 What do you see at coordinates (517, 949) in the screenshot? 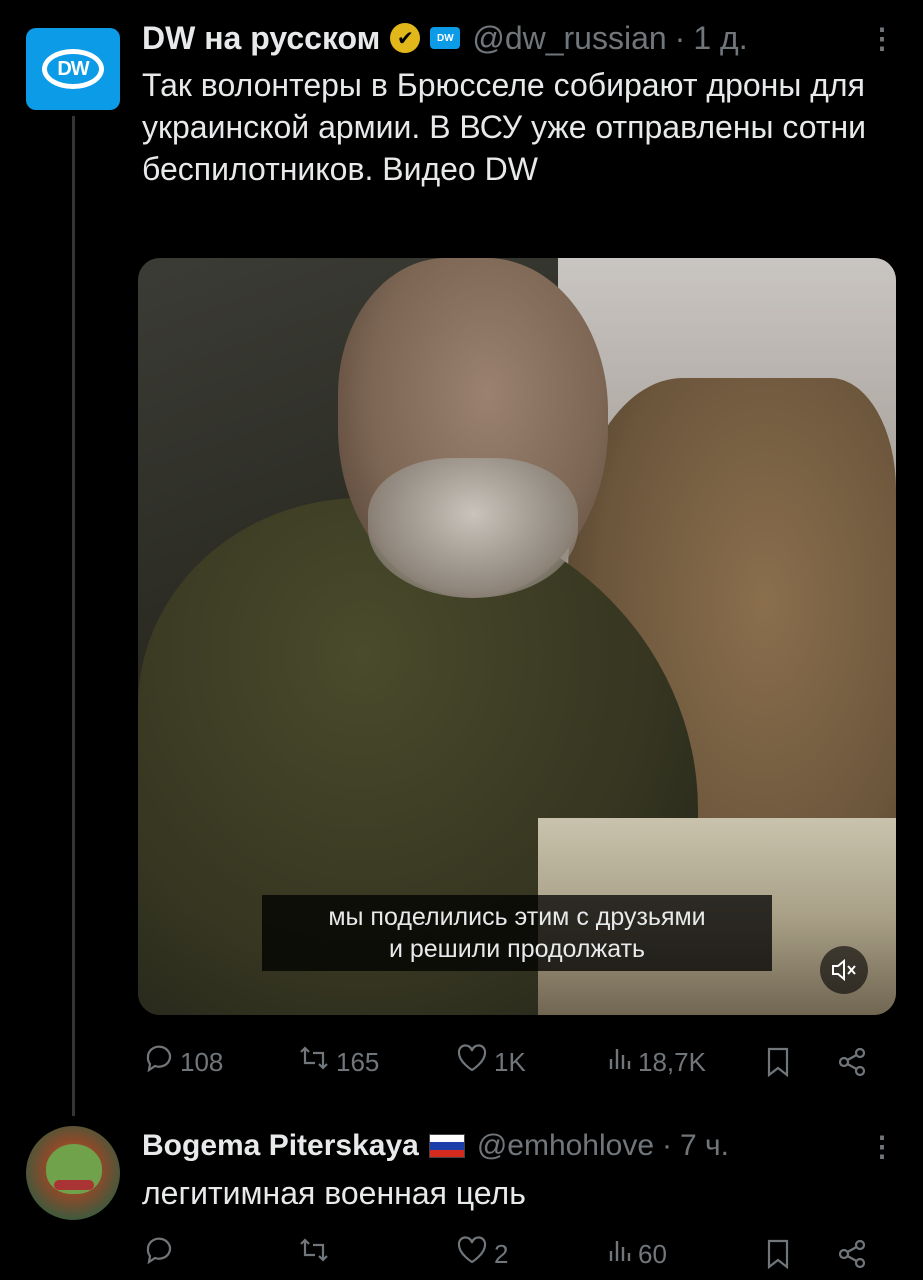
I see `subtitle-line-2: и решили продолжать` at bounding box center [517, 949].